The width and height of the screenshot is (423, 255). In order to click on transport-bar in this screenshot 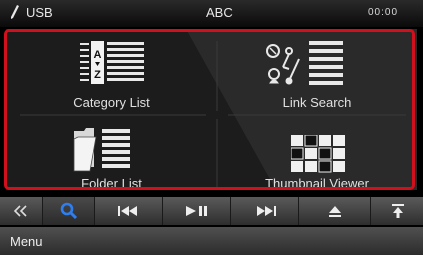, I will do `click(211, 211)`.